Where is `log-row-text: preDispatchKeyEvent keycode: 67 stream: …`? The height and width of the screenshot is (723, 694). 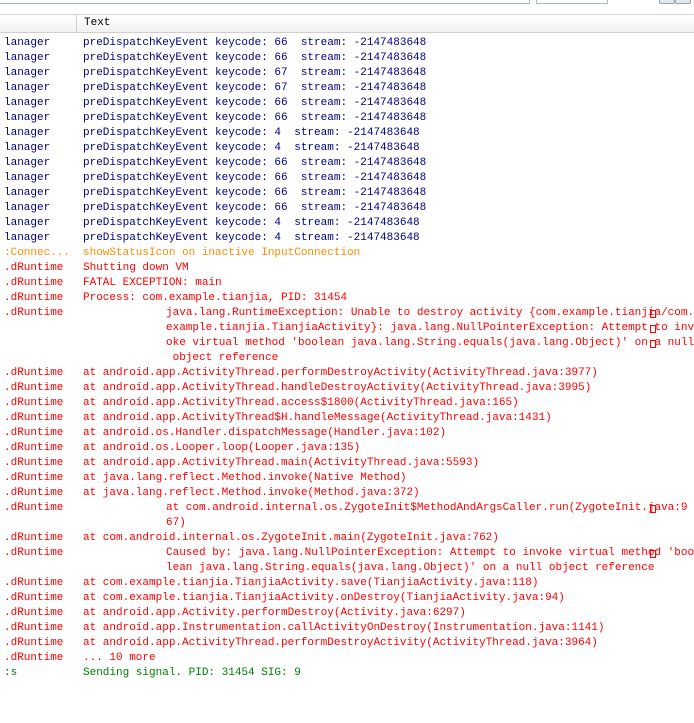
log-row-text: preDispatchKeyEvent keycode: 67 stream: … is located at coordinates (371, 88).